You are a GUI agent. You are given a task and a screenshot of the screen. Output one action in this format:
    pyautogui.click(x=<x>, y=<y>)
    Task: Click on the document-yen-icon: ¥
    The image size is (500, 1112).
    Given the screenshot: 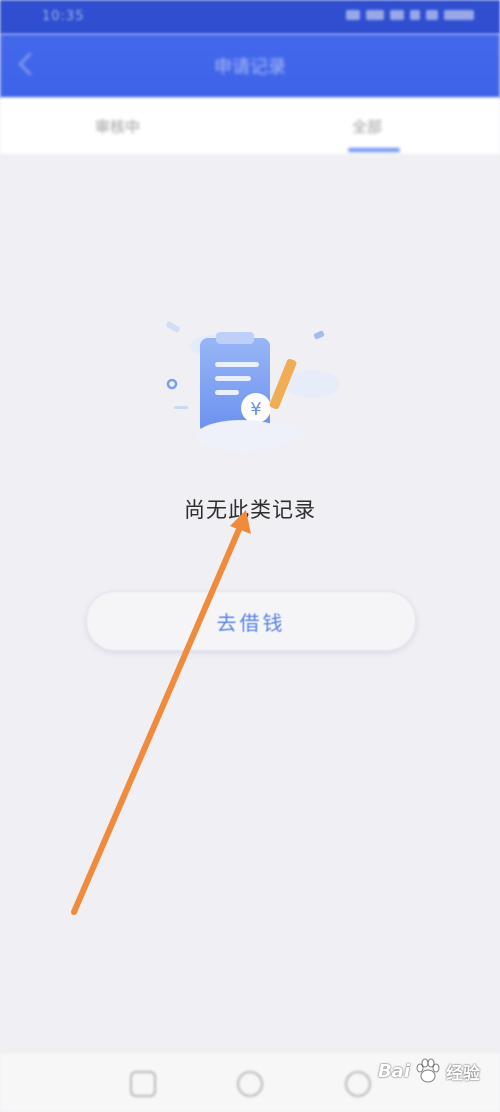 What is the action you would take?
    pyautogui.click(x=253, y=386)
    